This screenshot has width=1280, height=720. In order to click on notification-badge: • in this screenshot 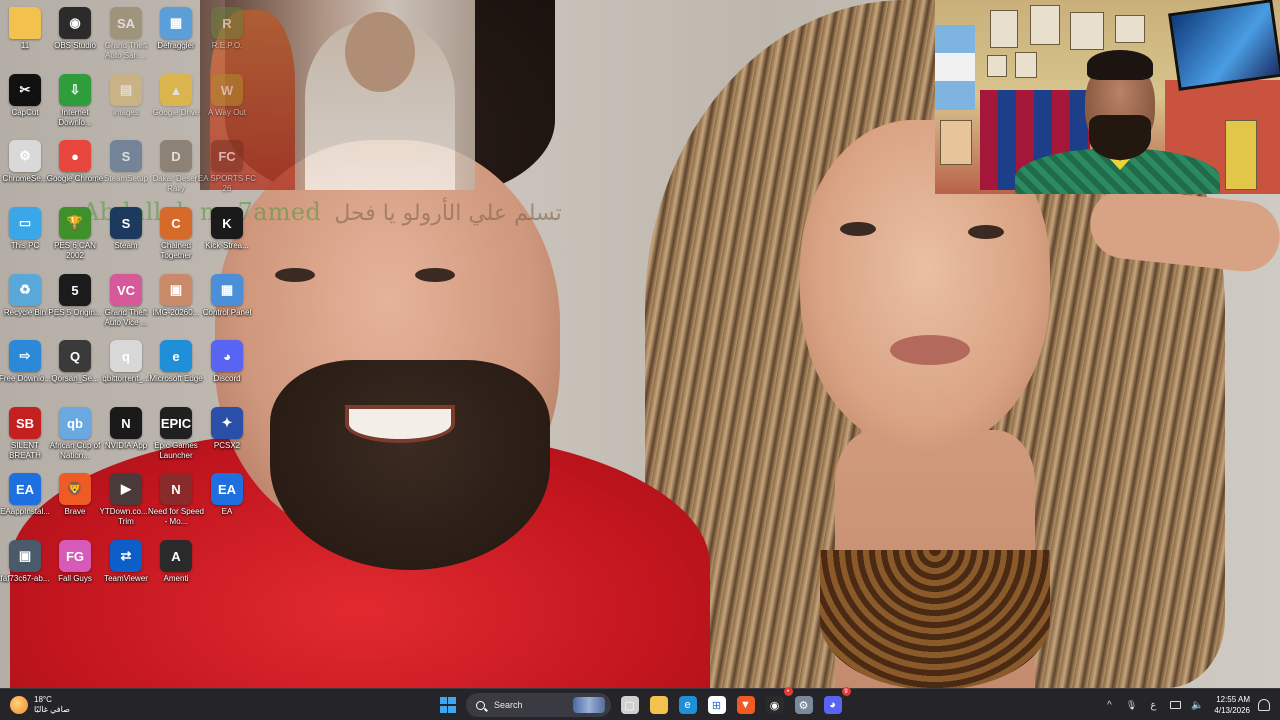, I will do `click(788, 691)`.